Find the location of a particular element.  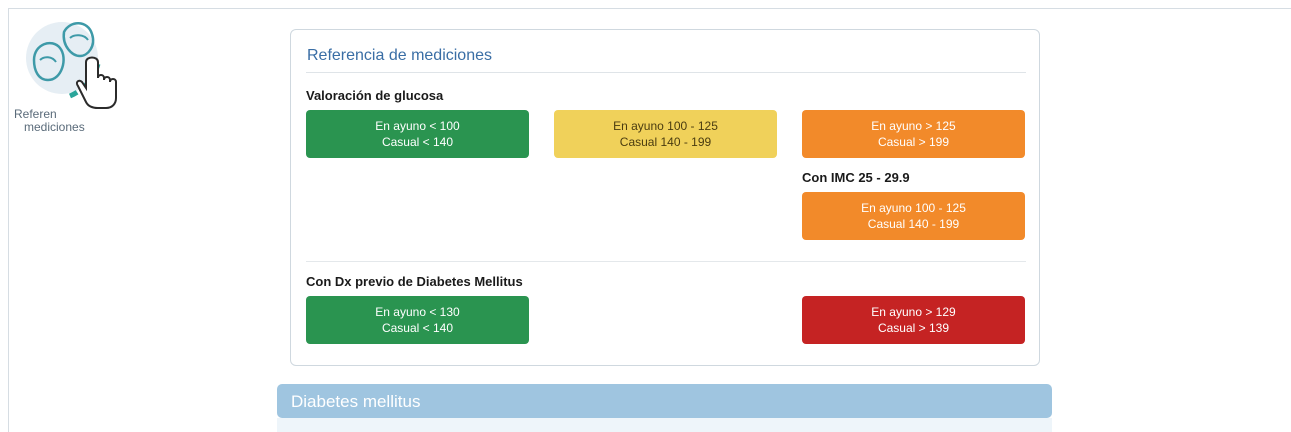

diabetes-high-range: En ayuno > 129 Casual > 139 is located at coordinates (913, 320).